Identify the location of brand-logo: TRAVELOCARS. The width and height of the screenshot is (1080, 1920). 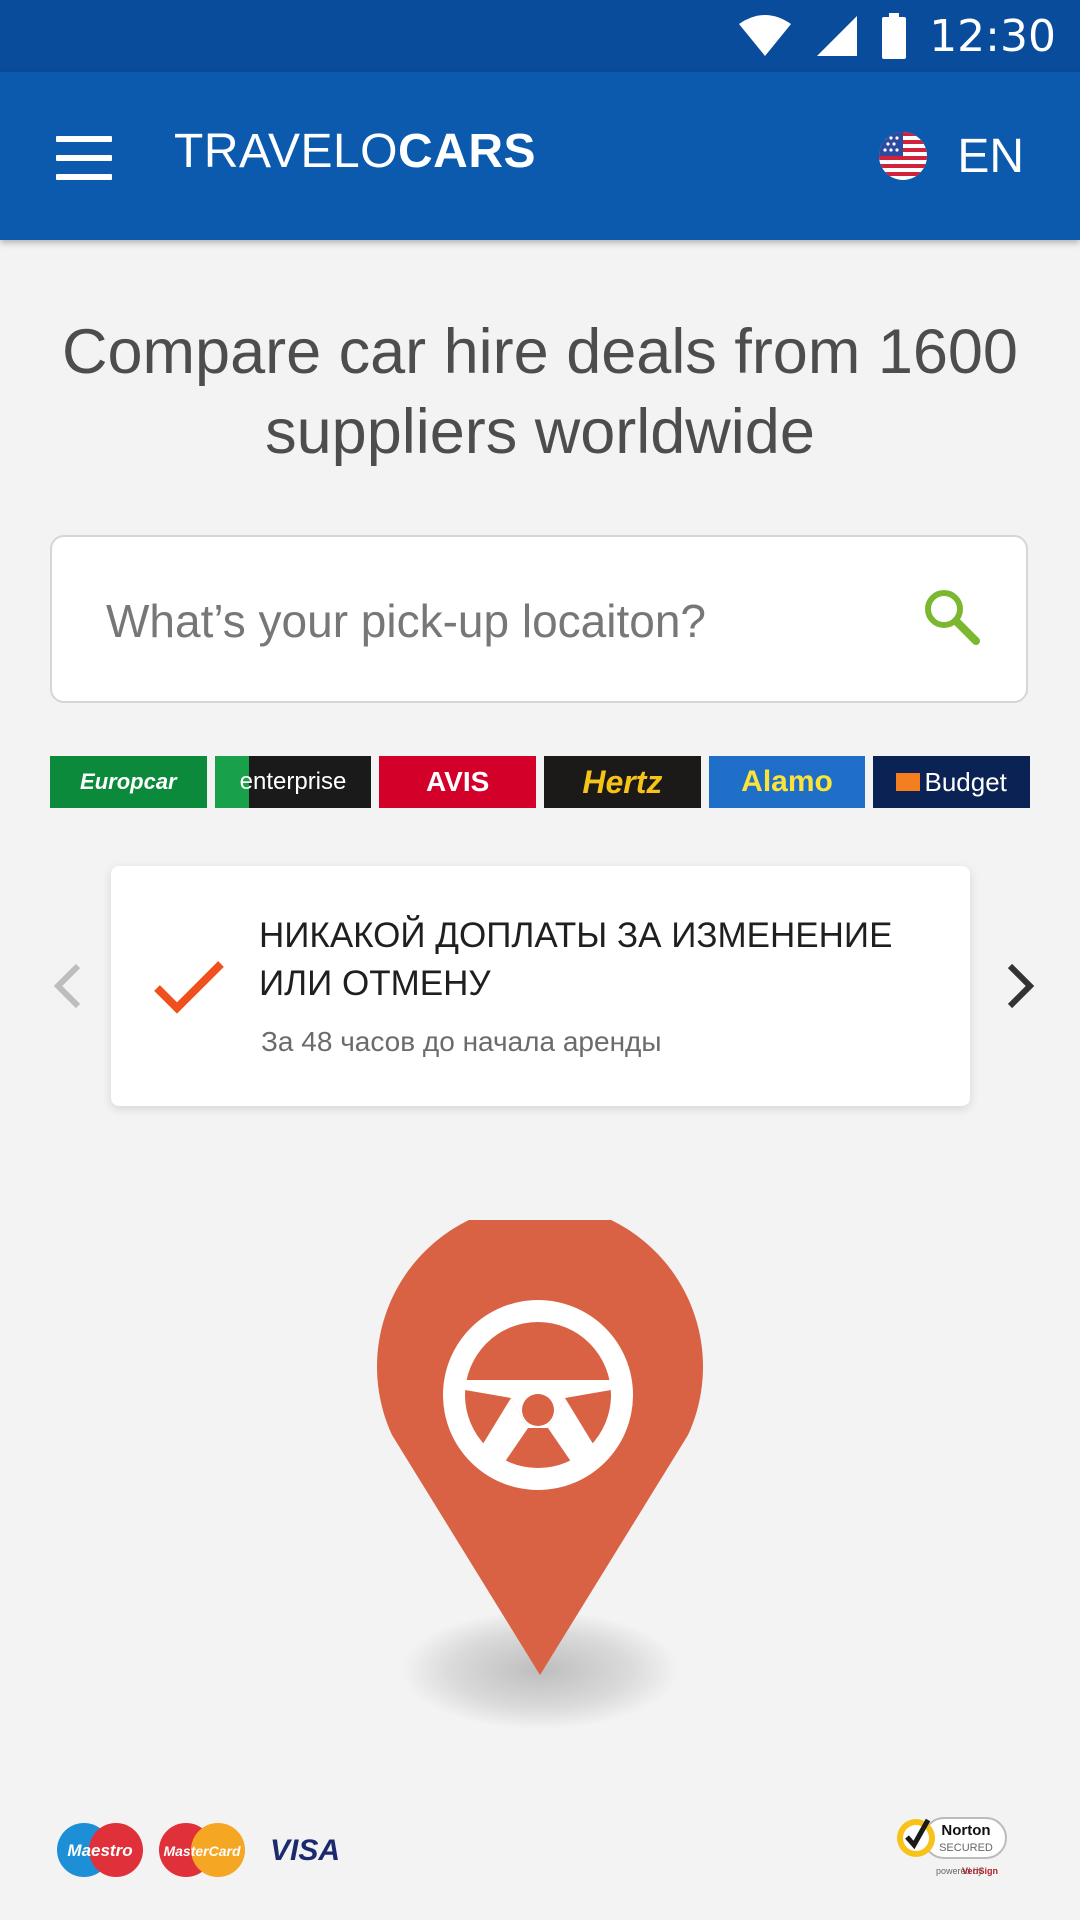
(355, 151).